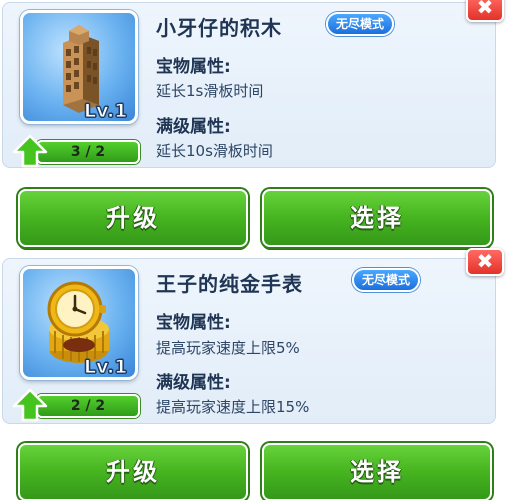 The image size is (510, 500). What do you see at coordinates (377, 218) in the screenshot?
I see `select-button-item1: 选择` at bounding box center [377, 218].